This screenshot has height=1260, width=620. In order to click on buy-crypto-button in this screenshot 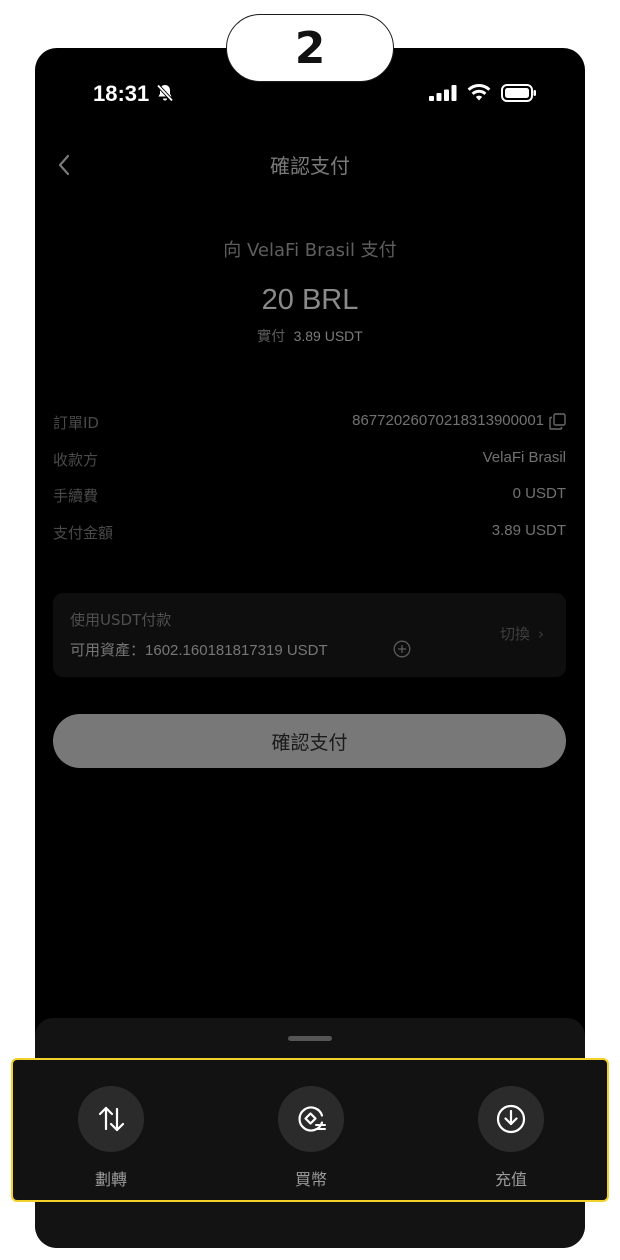, I will do `click(311, 1119)`.